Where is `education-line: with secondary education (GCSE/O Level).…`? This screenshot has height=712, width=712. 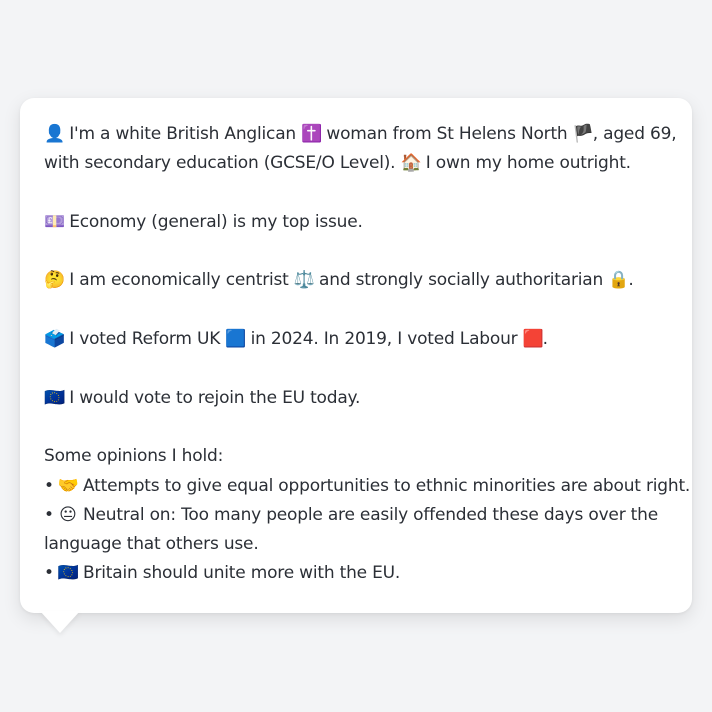
education-line: with secondary education (GCSE/O Level).… is located at coordinates (356, 163).